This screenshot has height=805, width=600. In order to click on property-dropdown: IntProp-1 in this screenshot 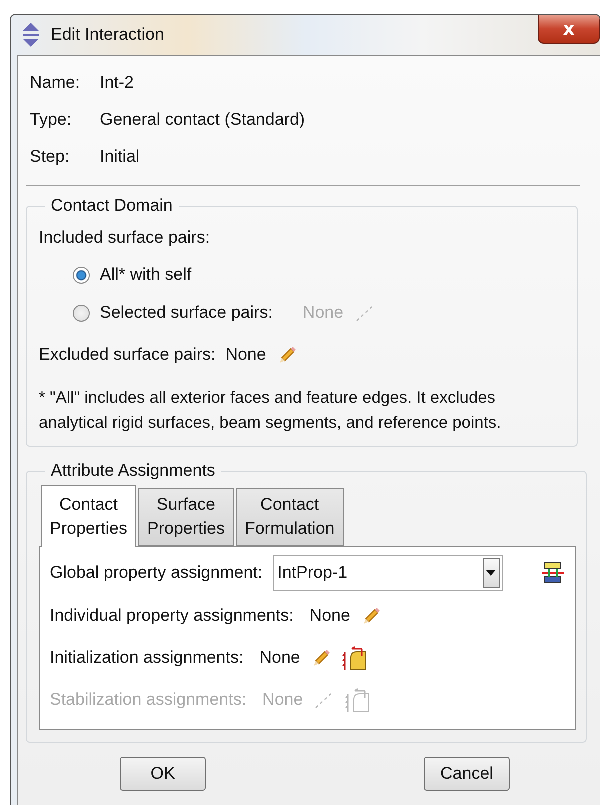, I will do `click(387, 573)`.